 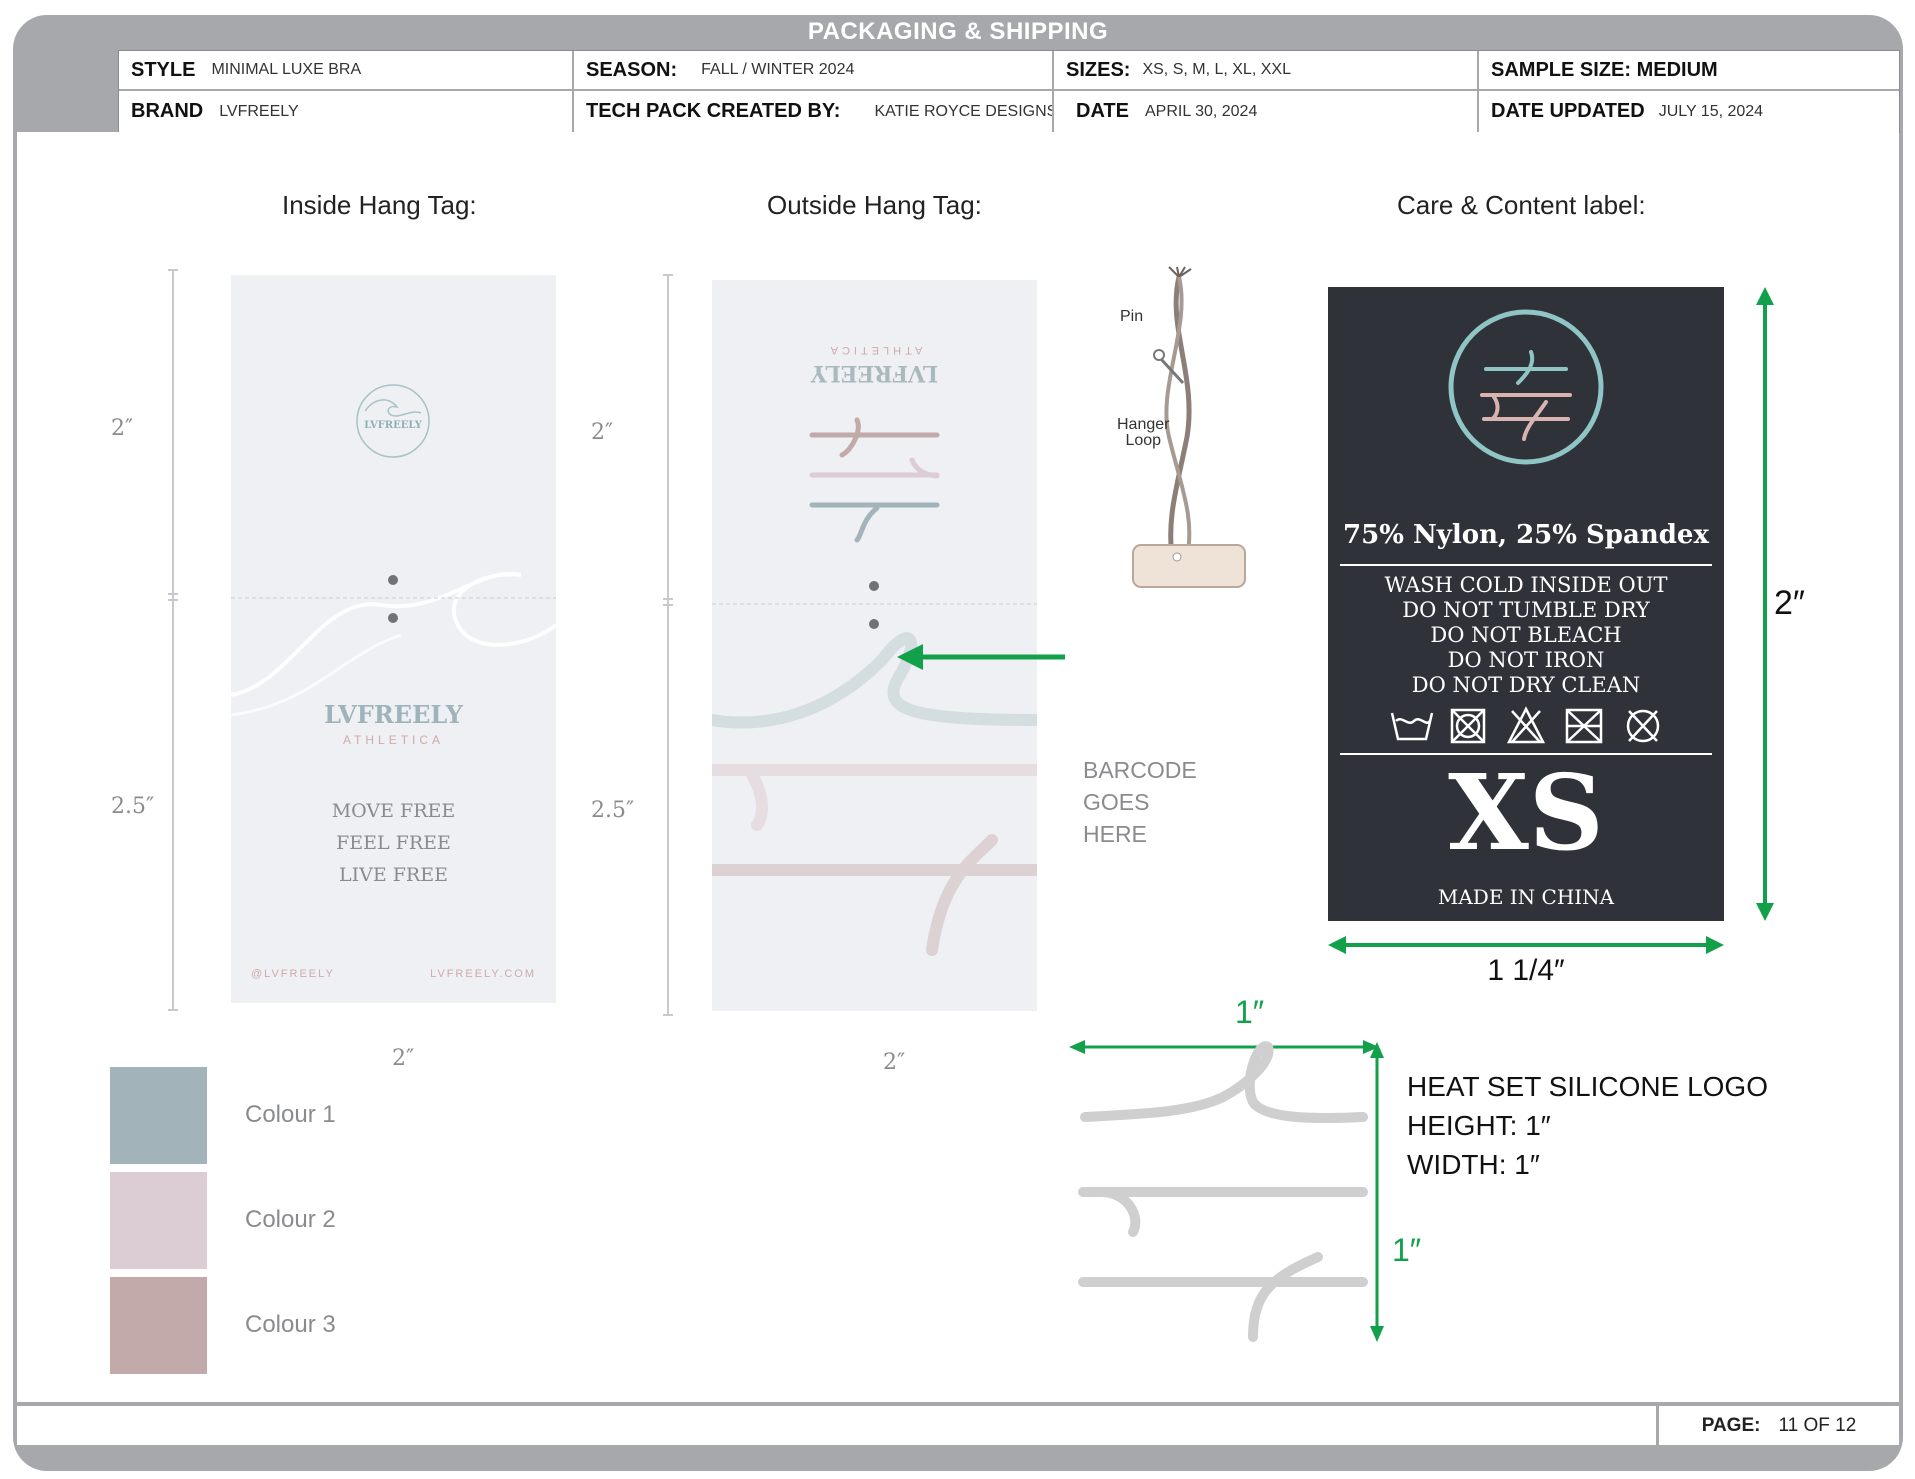 I want to click on outside-tag-title: Outside Hang Tag:, so click(x=874, y=205).